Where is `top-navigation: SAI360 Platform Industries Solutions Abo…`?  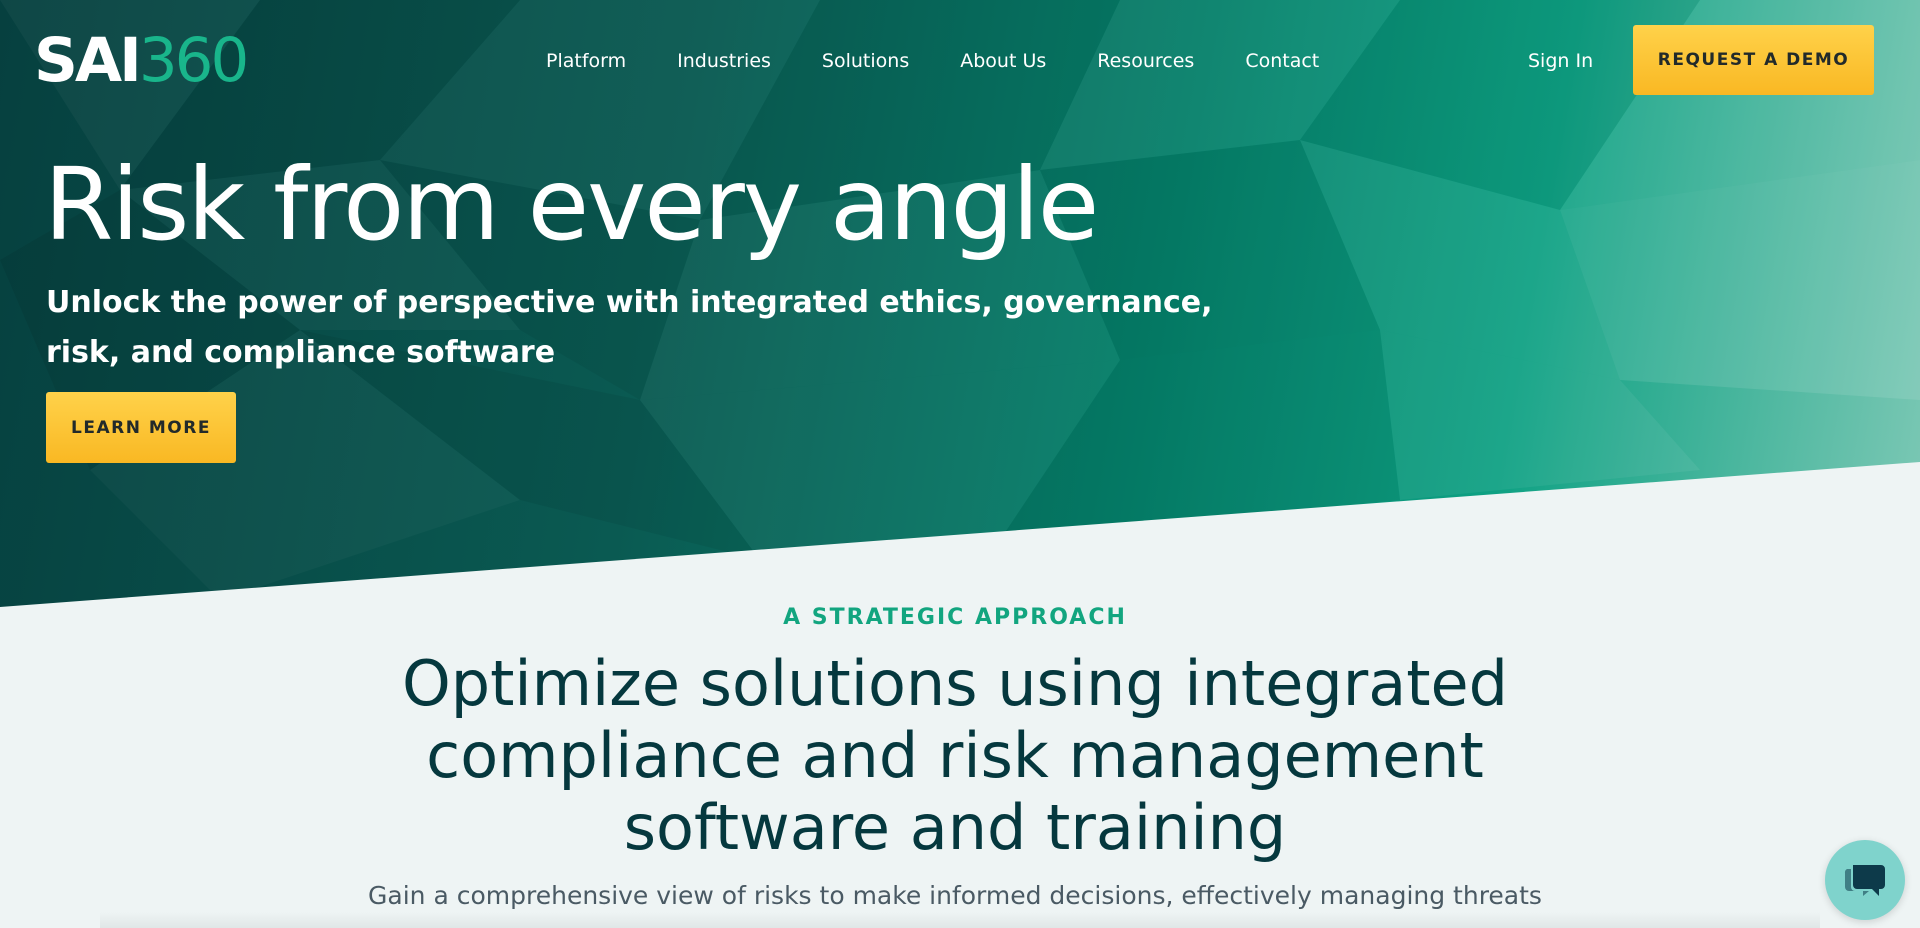
top-navigation: SAI360 Platform Industries Solutions Abo… is located at coordinates (960, 62).